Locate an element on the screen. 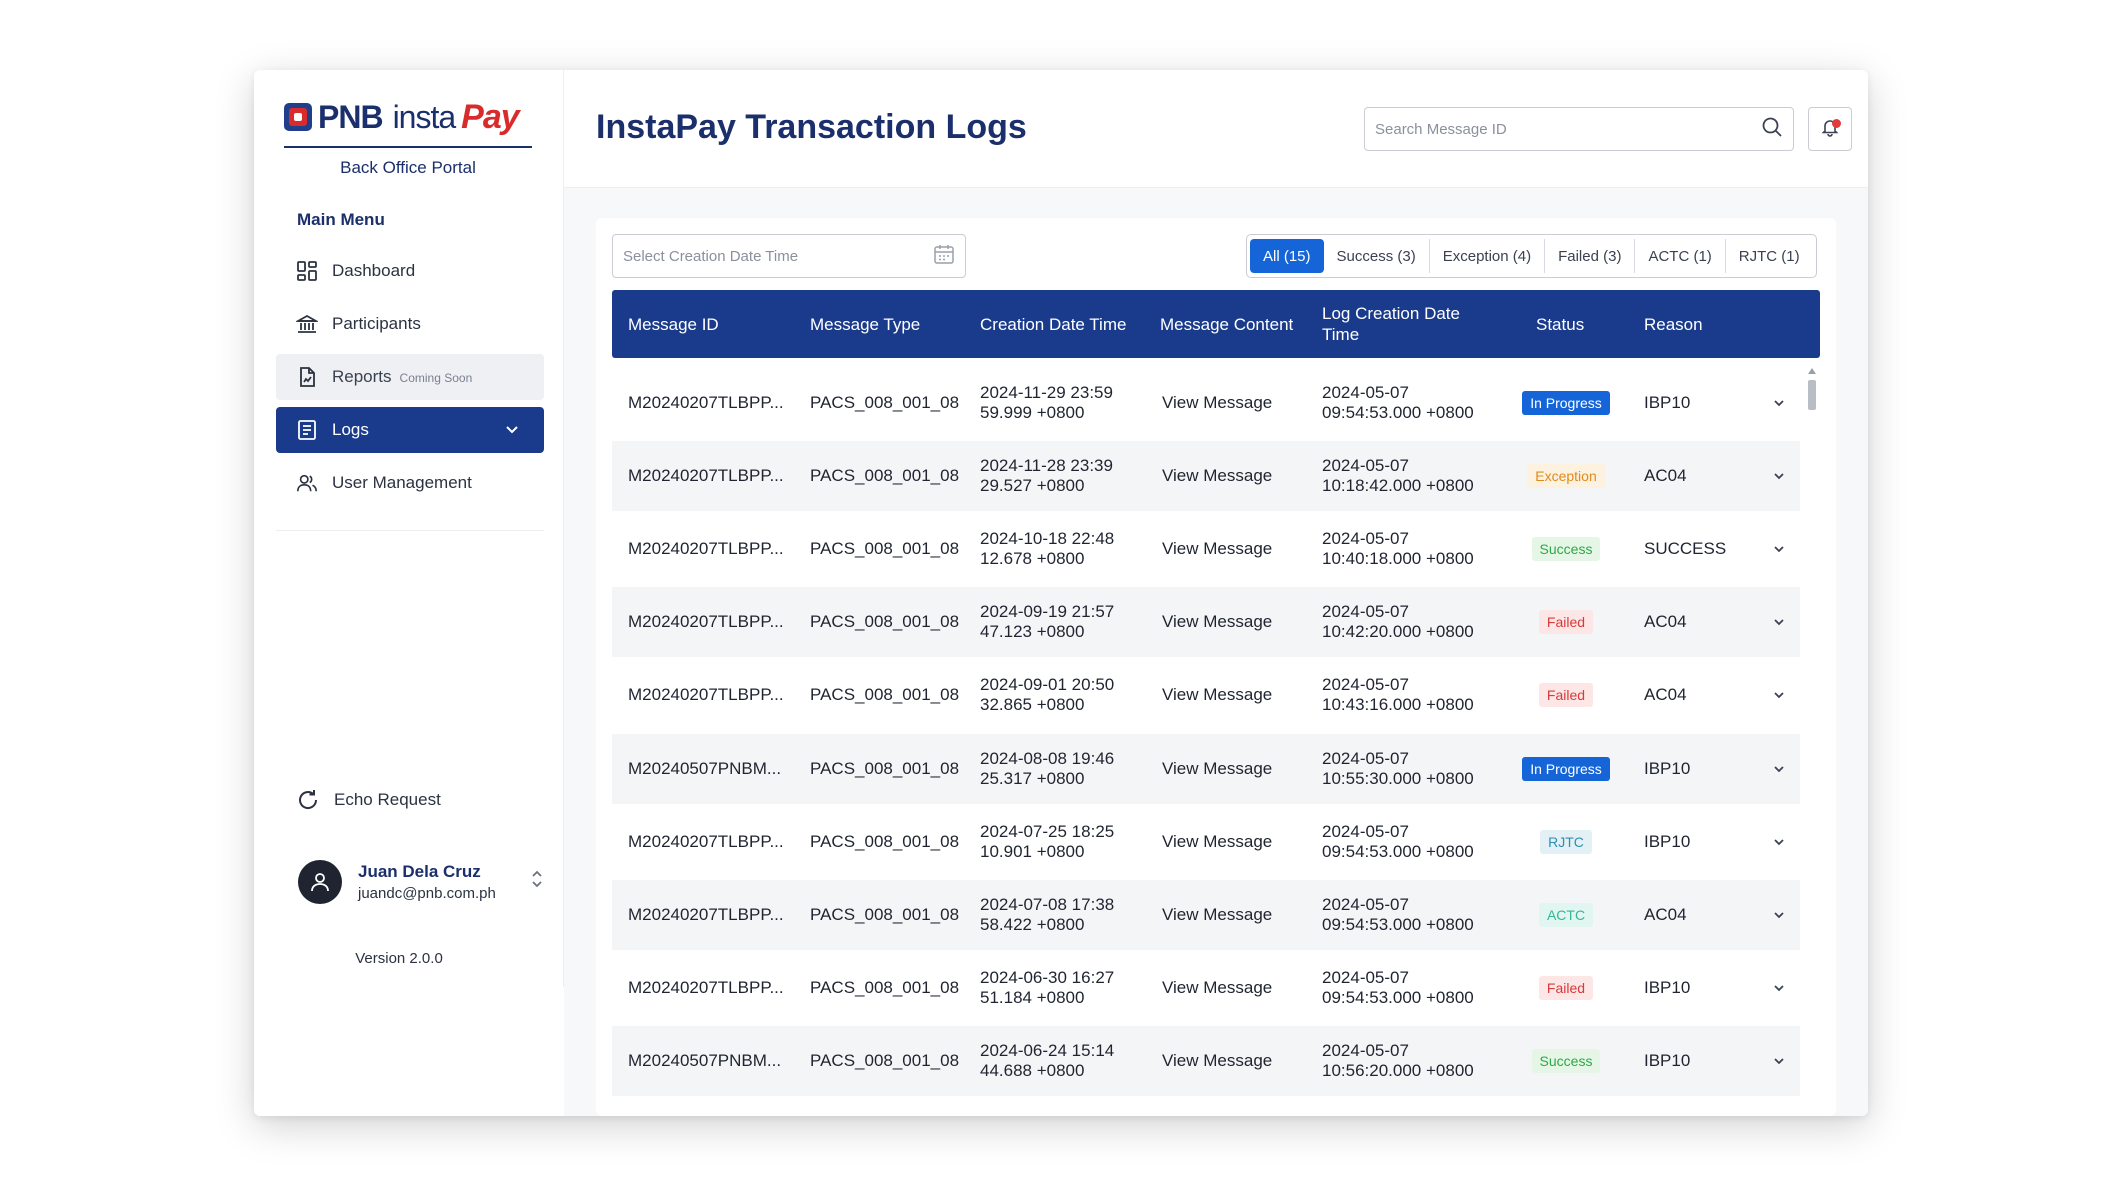  vertical-scrollbar is located at coordinates (1812, 742).